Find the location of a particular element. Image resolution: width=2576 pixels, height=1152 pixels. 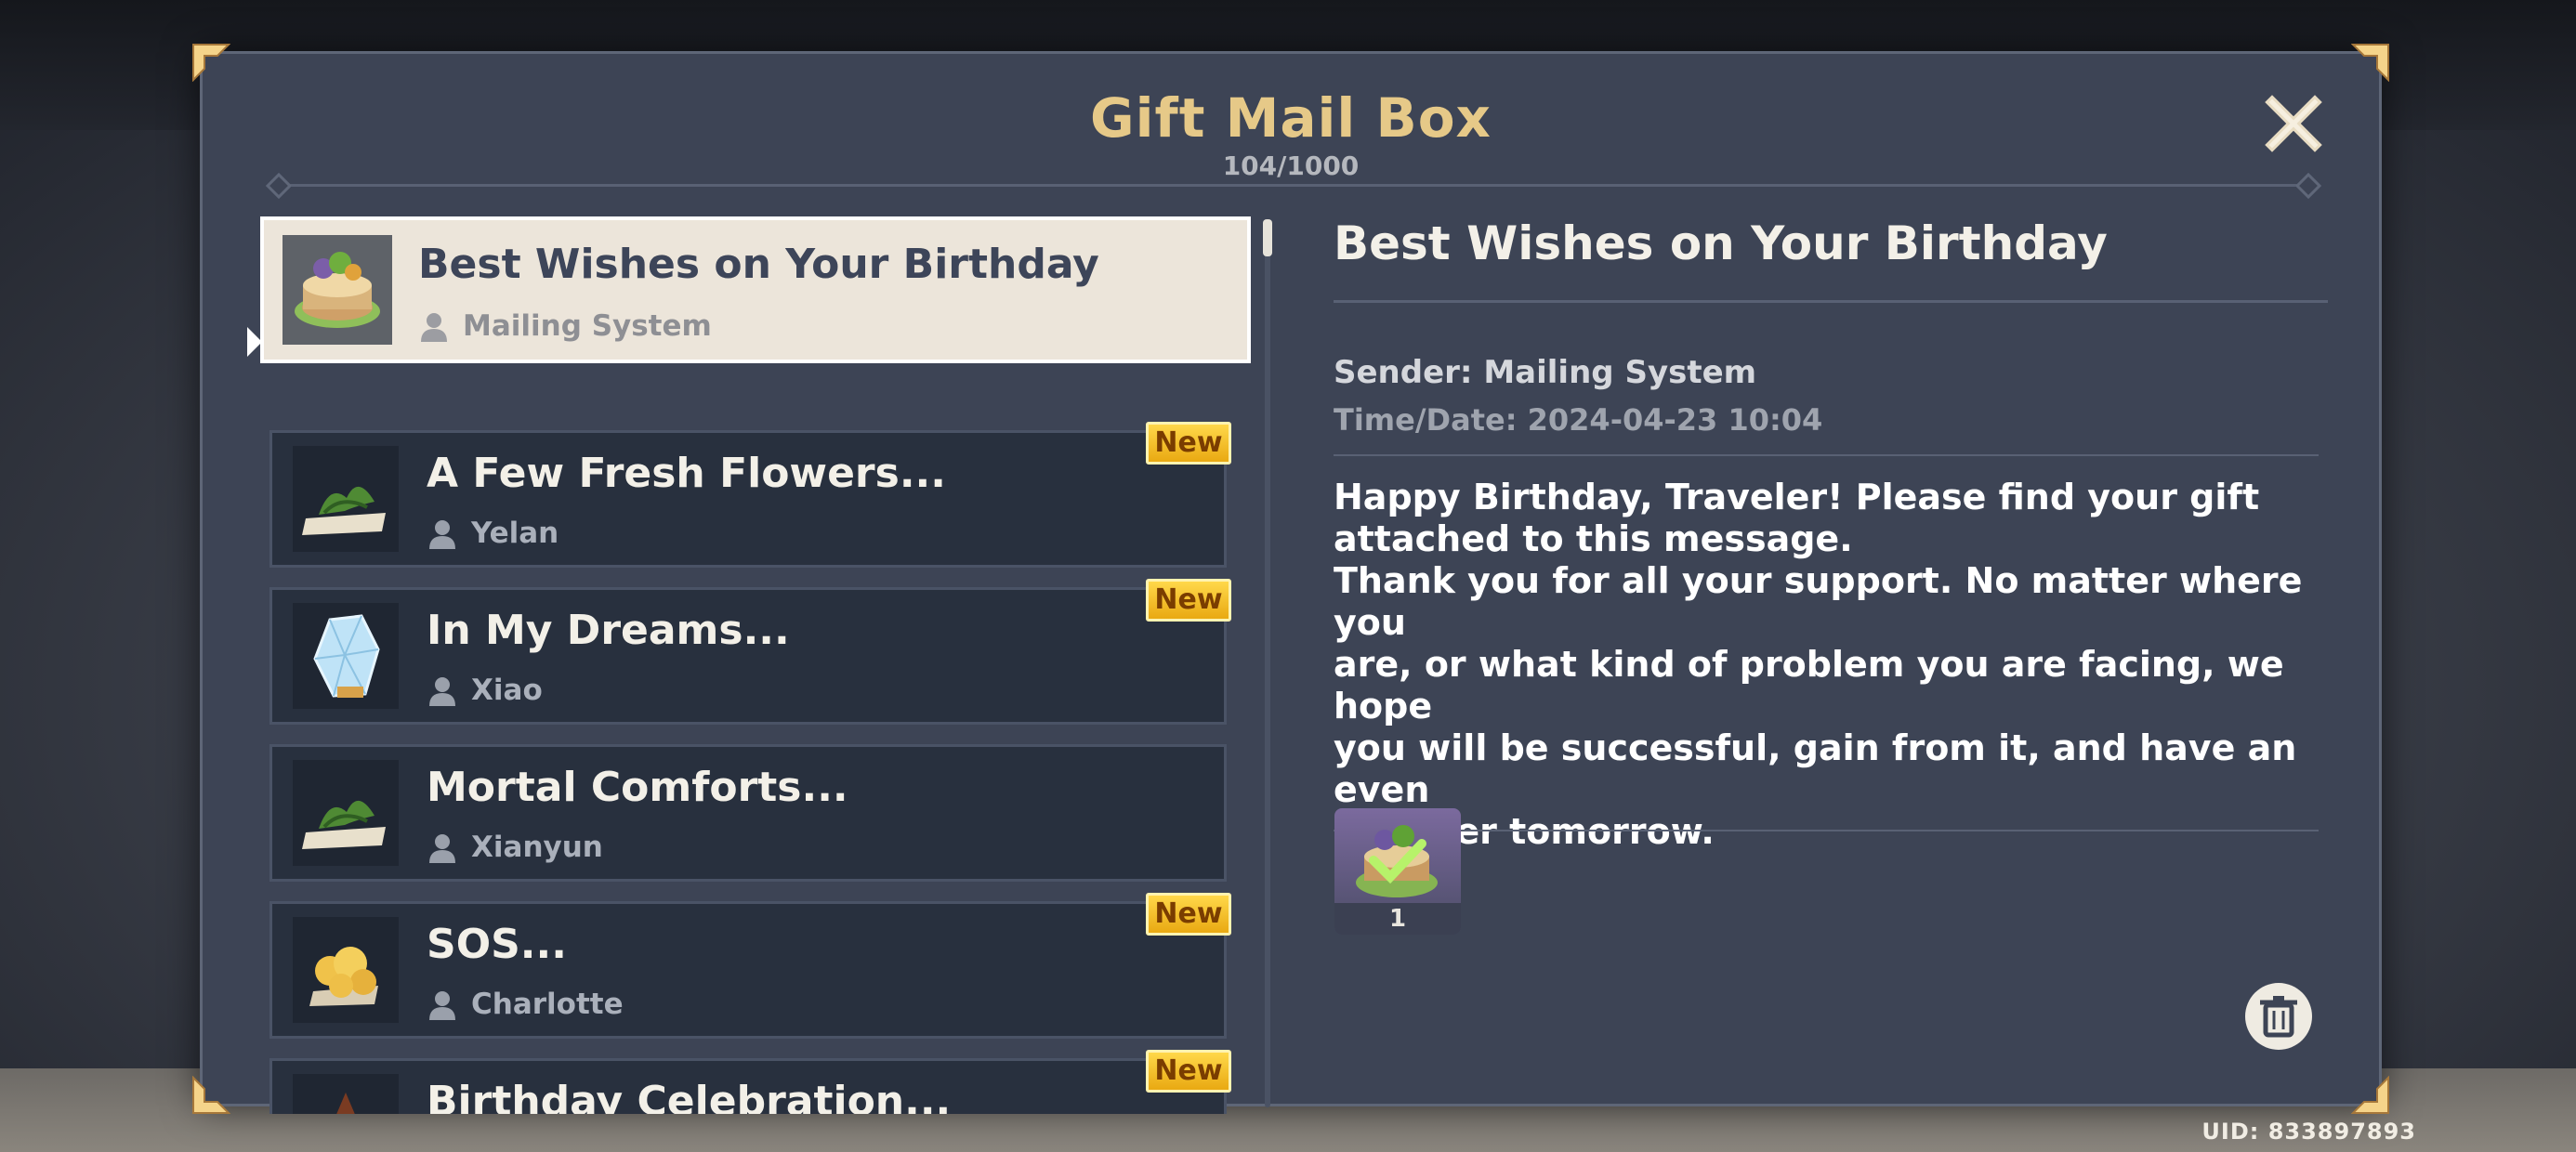

detail-sender: Sender: Mailing System is located at coordinates (1545, 372).